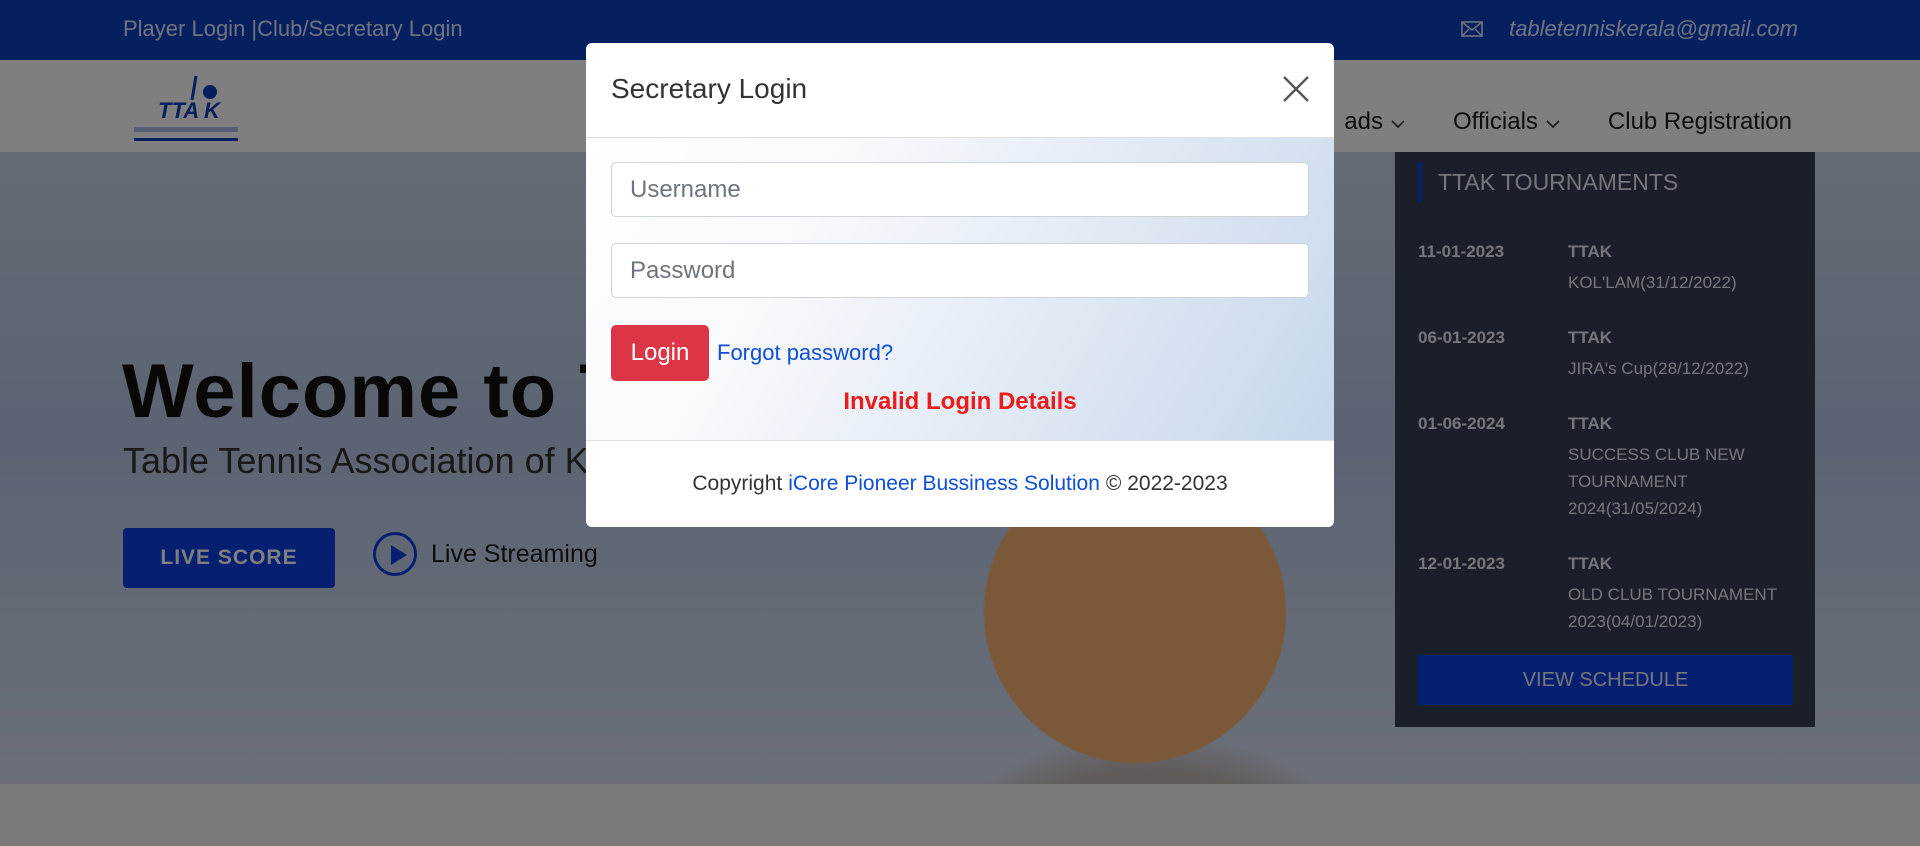  What do you see at coordinates (960, 270) in the screenshot?
I see `password-input` at bounding box center [960, 270].